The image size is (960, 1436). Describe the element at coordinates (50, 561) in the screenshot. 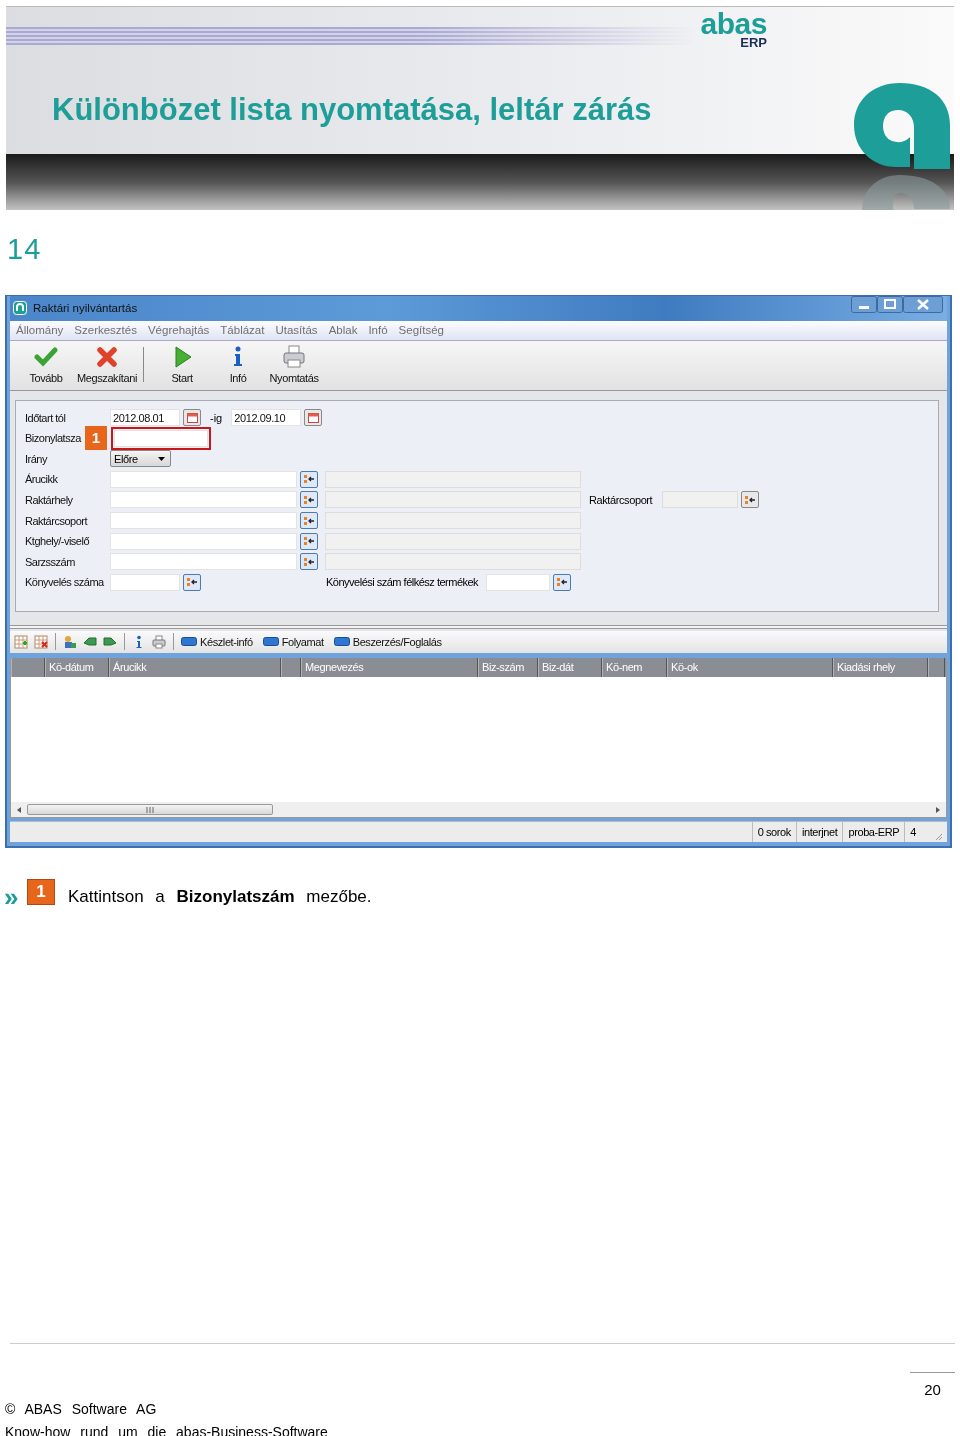

I see `field-label: Sarzsszám` at that location.